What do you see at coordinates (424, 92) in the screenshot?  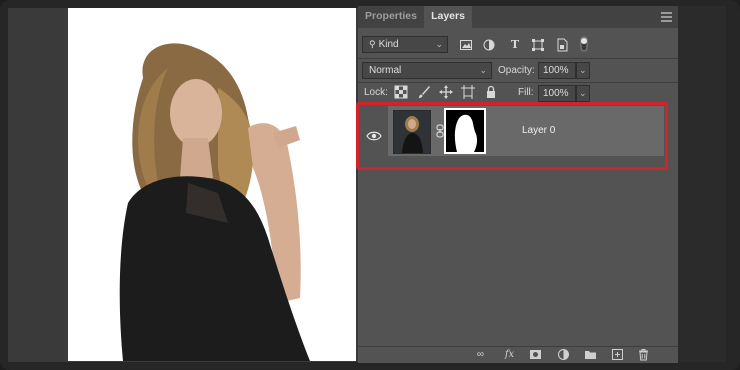 I see `lock-image-icon` at bounding box center [424, 92].